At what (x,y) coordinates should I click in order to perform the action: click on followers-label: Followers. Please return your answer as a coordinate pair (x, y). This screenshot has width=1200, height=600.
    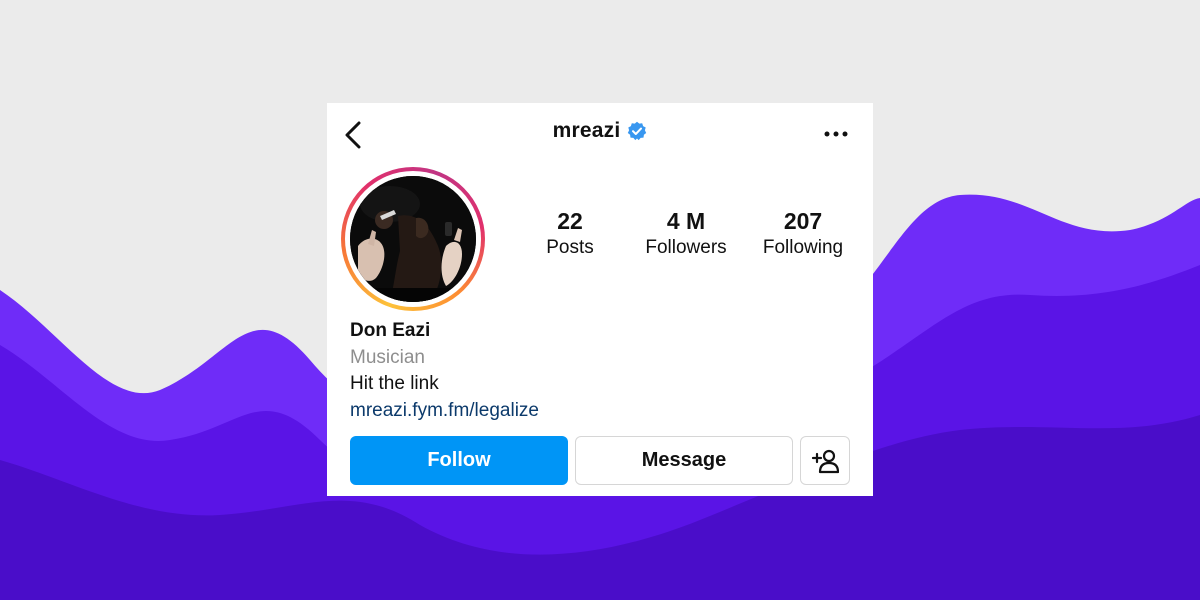
    Looking at the image, I should click on (686, 247).